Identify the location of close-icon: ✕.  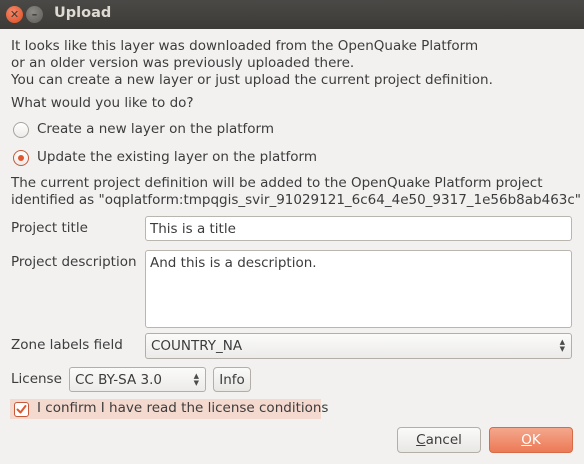
(14, 14).